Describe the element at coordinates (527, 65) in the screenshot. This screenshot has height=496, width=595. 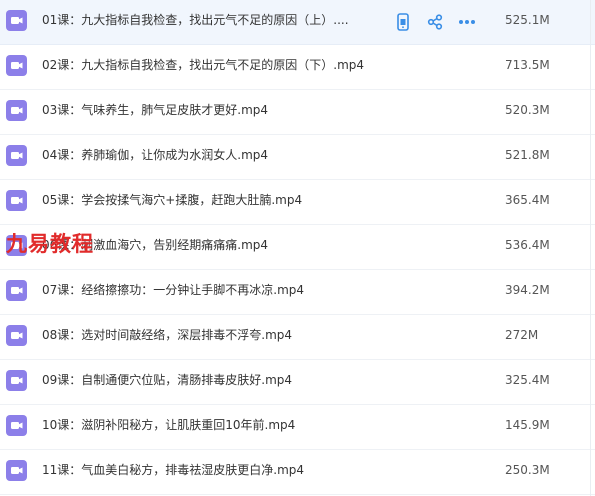
I see `file-size: 713.5M` at that location.